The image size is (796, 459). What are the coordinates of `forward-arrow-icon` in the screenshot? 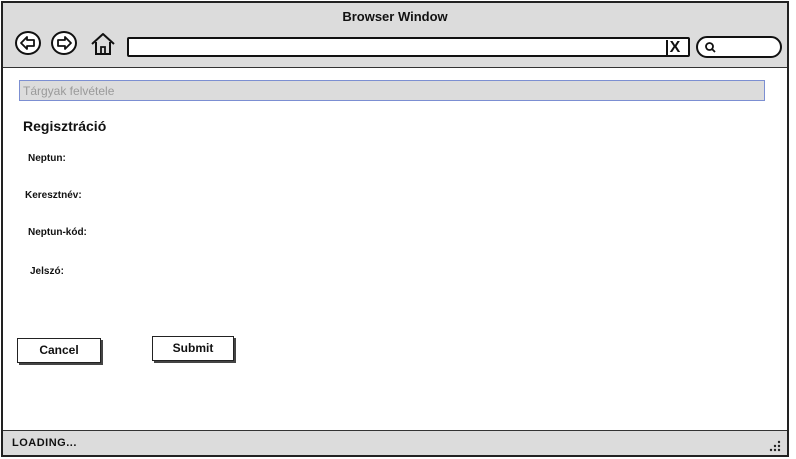 It's located at (64, 43).